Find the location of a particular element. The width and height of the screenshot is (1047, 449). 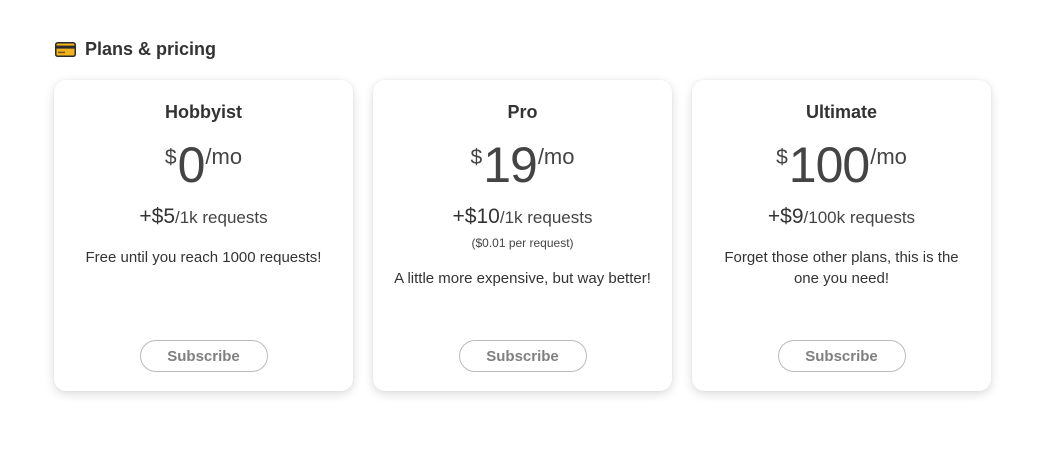

plan-price: $ 0 /mo is located at coordinates (203, 165).